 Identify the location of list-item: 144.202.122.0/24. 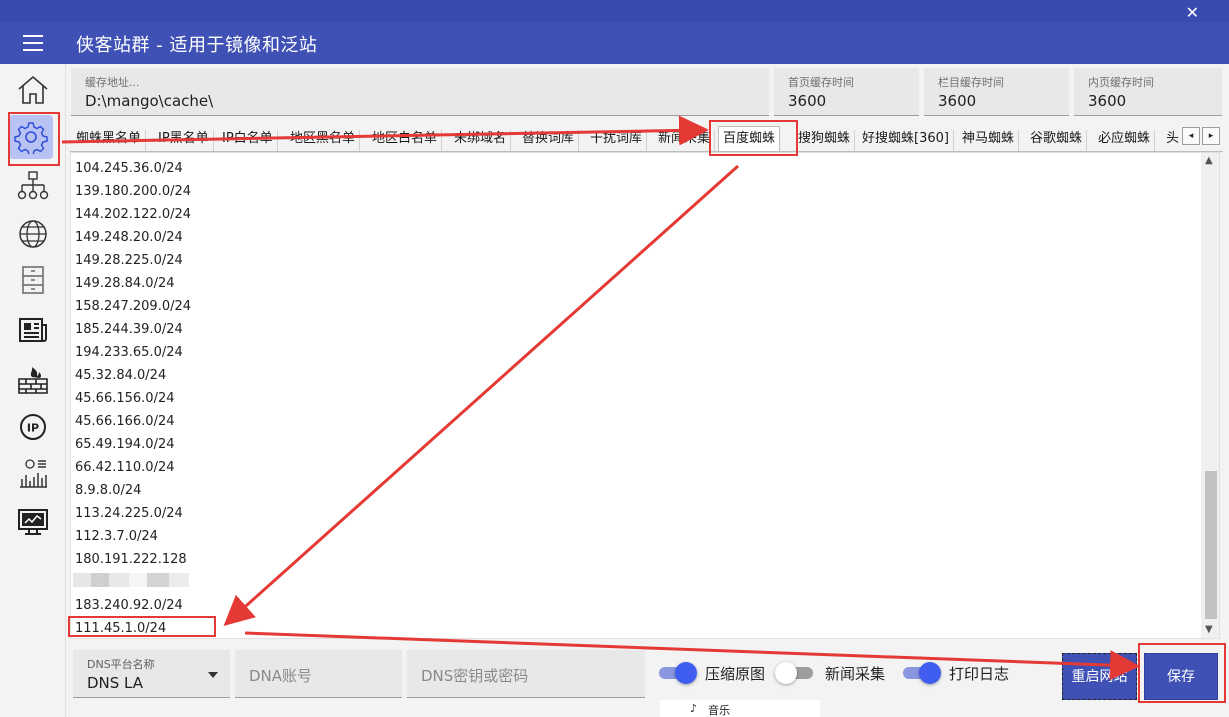
(133, 214).